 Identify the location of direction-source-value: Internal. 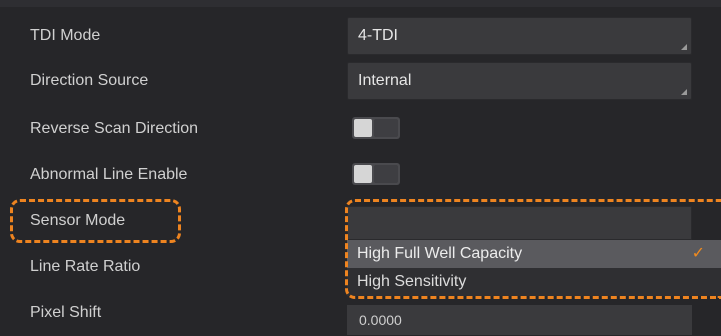
(385, 80).